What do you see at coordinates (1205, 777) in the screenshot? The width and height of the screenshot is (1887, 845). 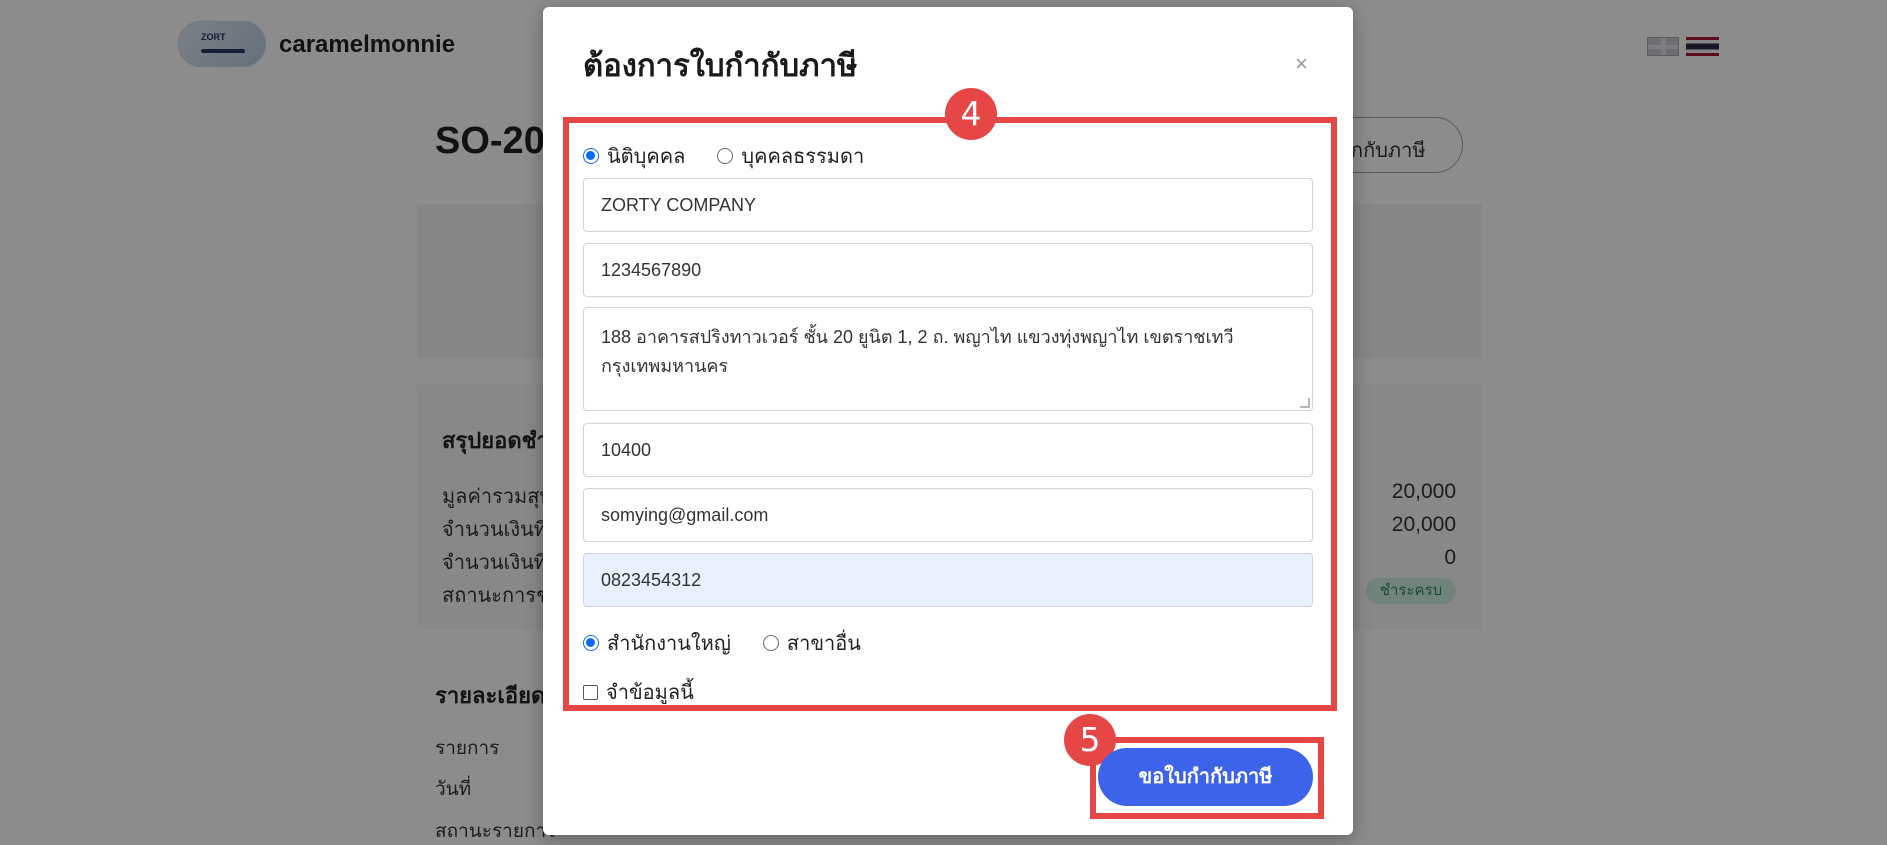 I see `request-tax-invoice-submit-button: ขอใบกำกับภาษี` at bounding box center [1205, 777].